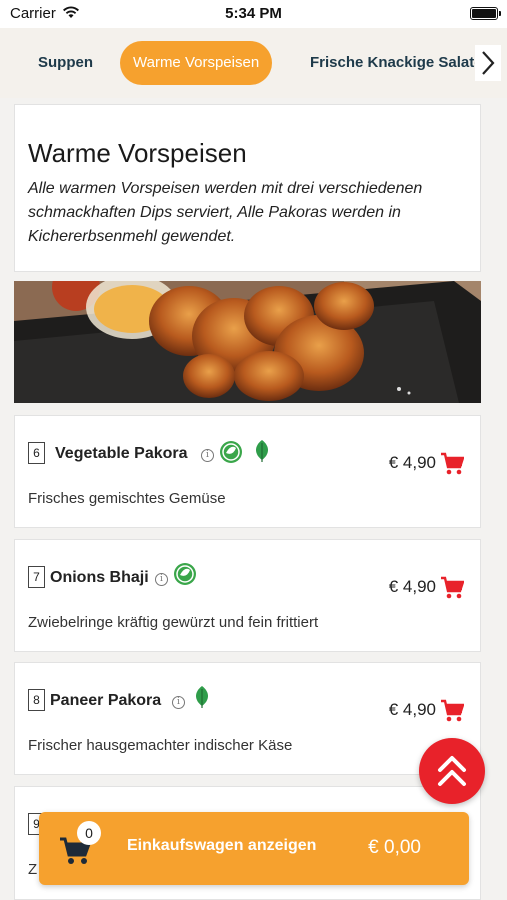 This screenshot has width=507, height=900. Describe the element at coordinates (485, 13) in the screenshot. I see `battery-icon` at that location.